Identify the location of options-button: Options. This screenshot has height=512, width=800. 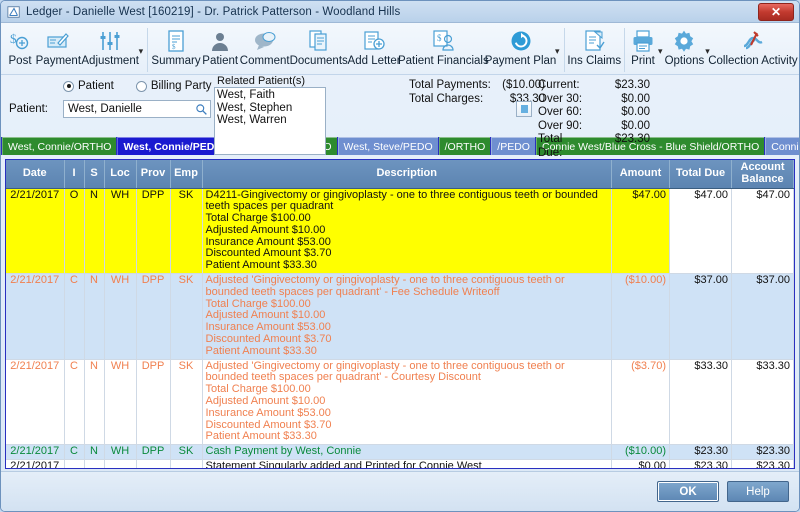
(685, 46).